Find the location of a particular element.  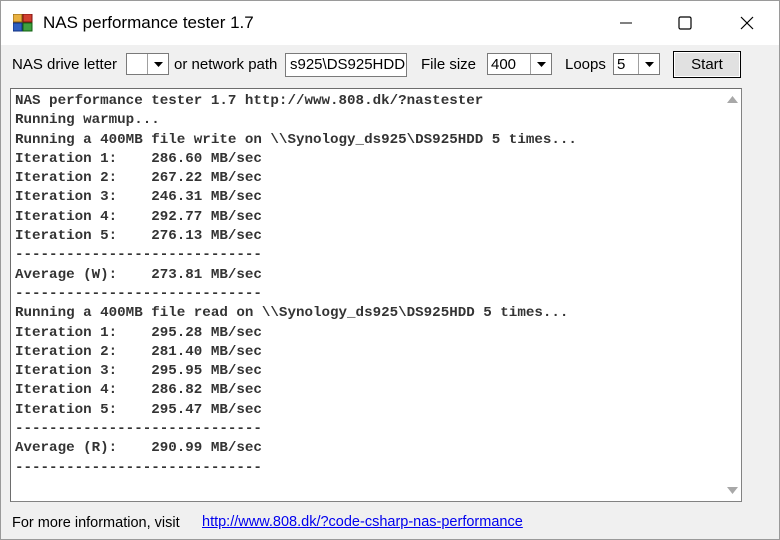

maximize-icon is located at coordinates (685, 23).